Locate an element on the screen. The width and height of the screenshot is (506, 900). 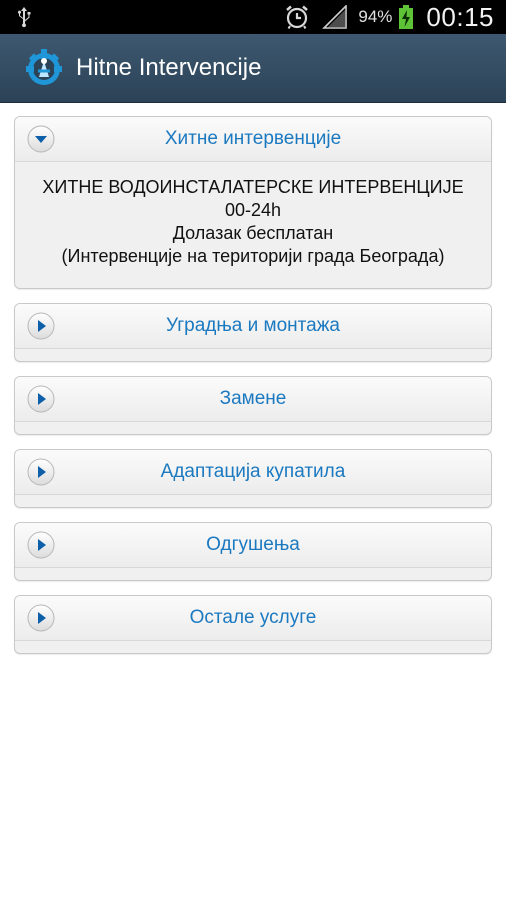
status-bar: 94% 00:15 is located at coordinates (253, 17).